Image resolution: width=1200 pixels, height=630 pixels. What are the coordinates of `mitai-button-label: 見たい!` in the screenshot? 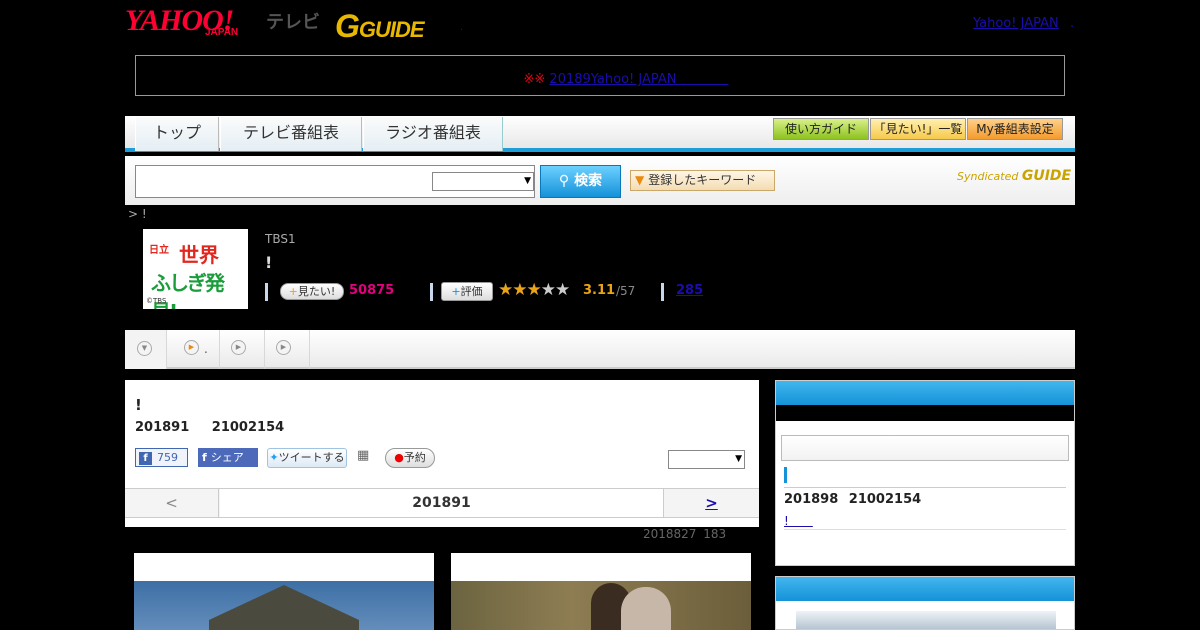 It's located at (316, 291).